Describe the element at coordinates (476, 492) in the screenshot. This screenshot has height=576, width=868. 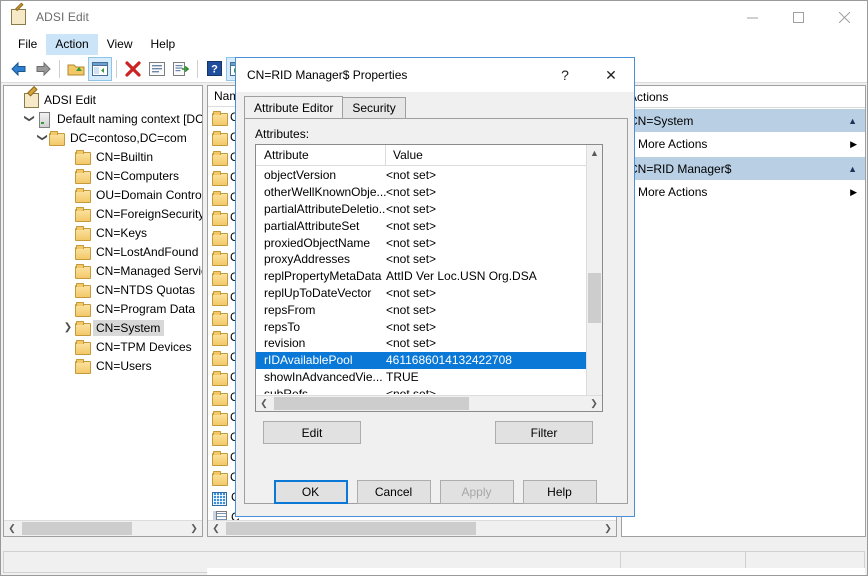
I see `apply-button: Apply` at that location.